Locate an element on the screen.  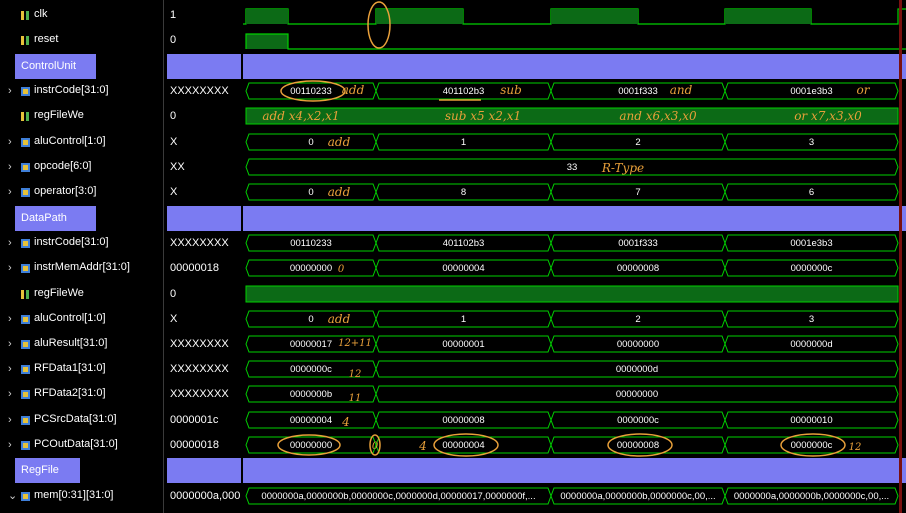
value-dp-instrmemaddr: 00000018 is located at coordinates (194, 268).